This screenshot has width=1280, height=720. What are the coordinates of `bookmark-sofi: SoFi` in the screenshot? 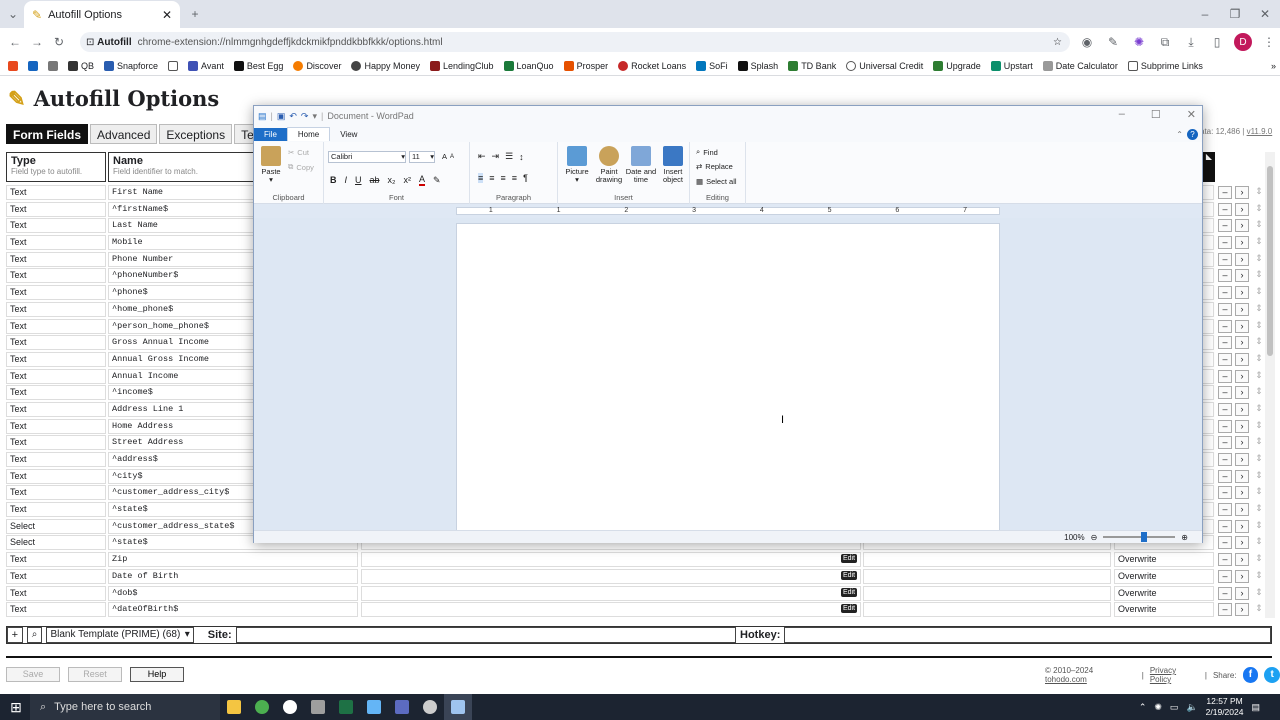 It's located at (712, 65).